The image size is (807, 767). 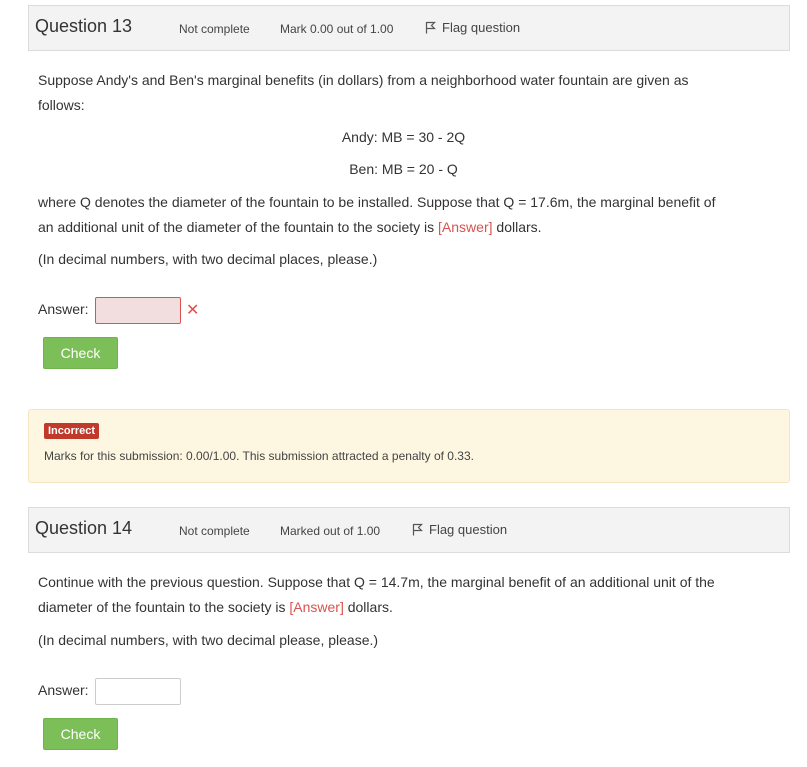 I want to click on question-13-grade: Mark 0.00 out of 1.00, so click(x=337, y=29).